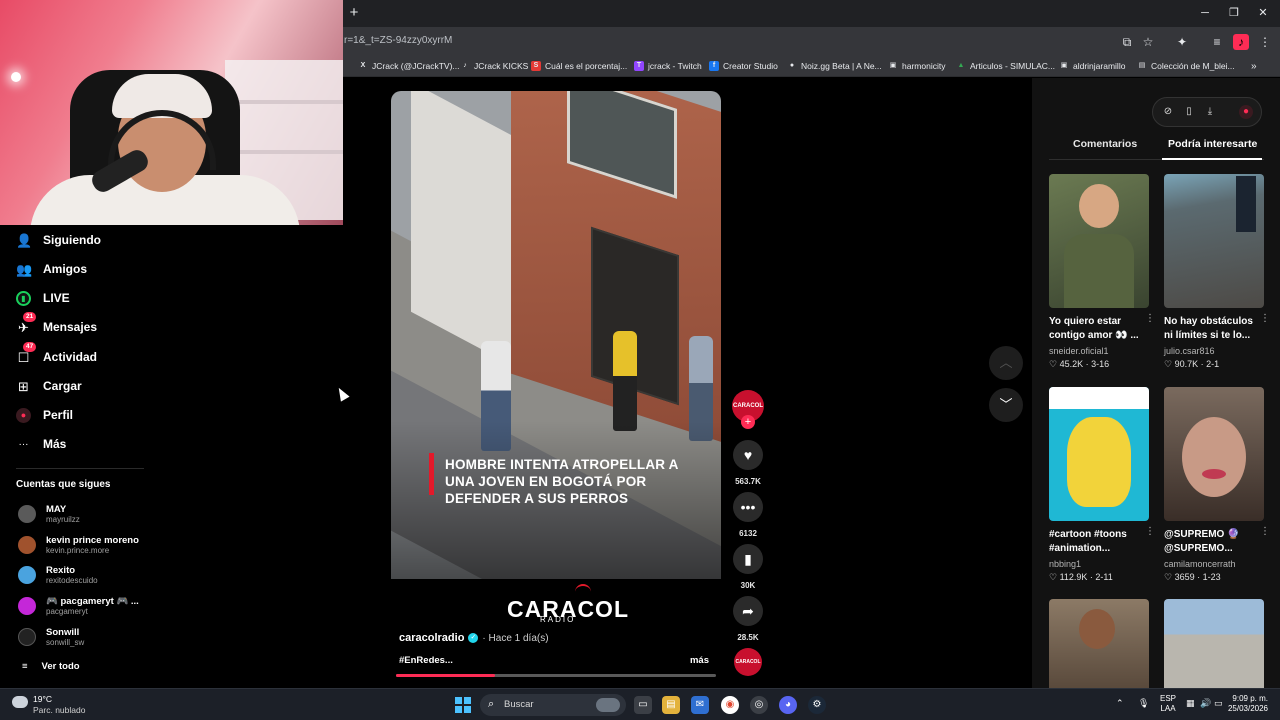 This screenshot has height=720, width=1280. What do you see at coordinates (1212, 144) in the screenshot?
I see `tab-you-may-like: Podría interesarte` at bounding box center [1212, 144].